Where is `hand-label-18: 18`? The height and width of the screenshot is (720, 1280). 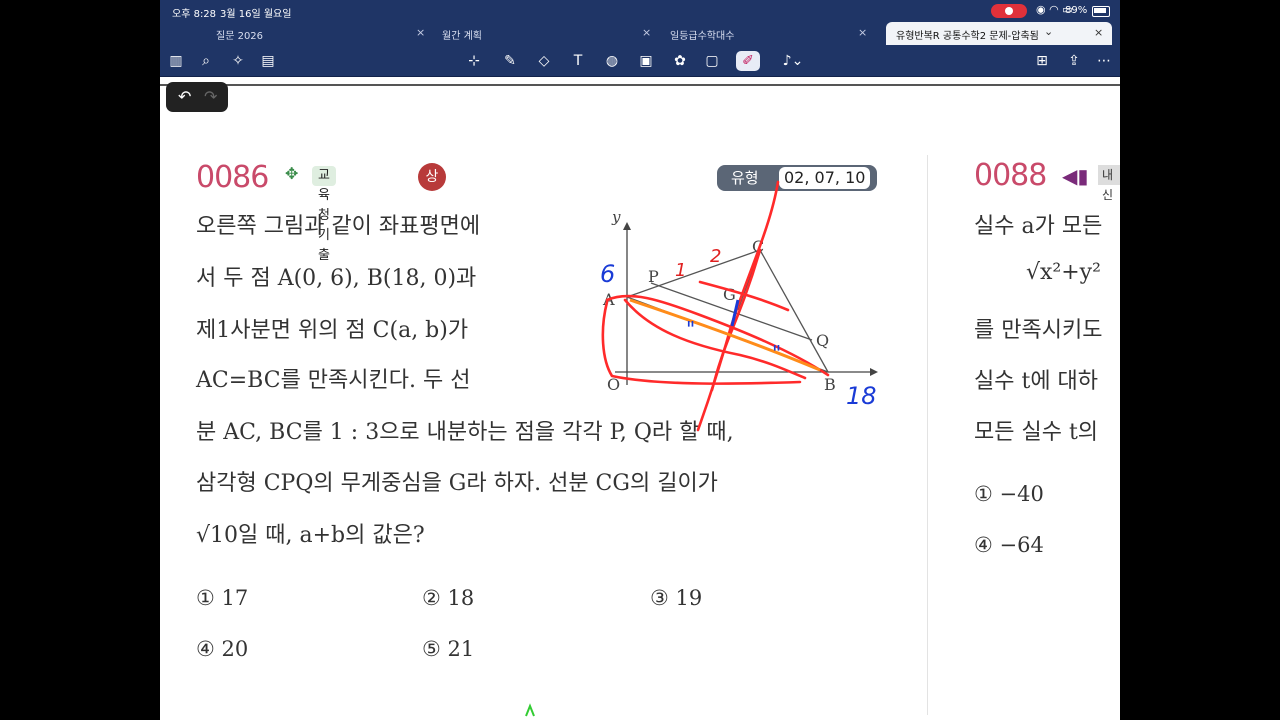
hand-label-18: 18 is located at coordinates (861, 396).